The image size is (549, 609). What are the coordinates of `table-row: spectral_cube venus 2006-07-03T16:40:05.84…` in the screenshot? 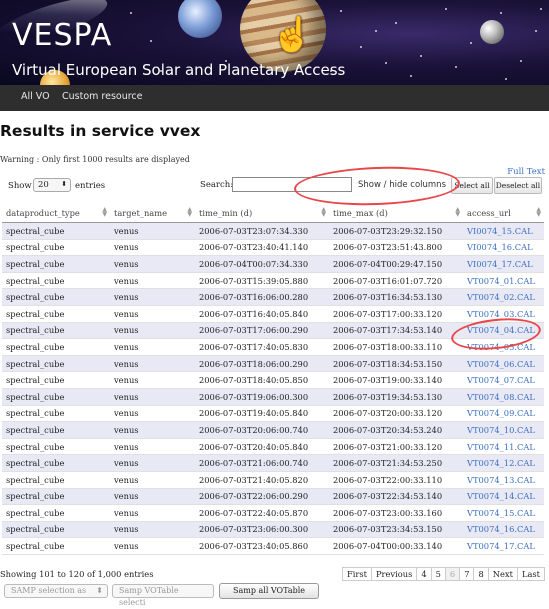 It's located at (273, 314).